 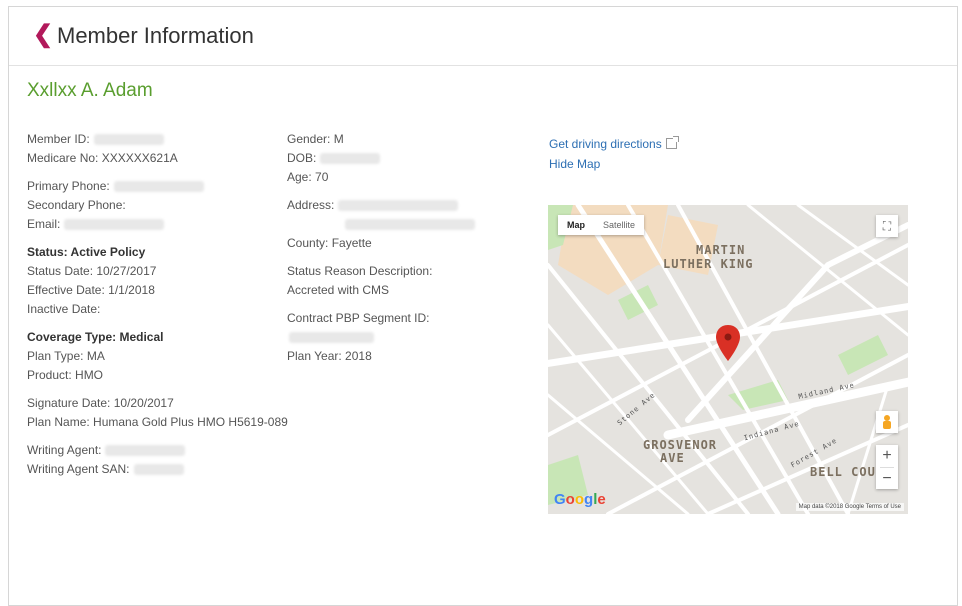 I want to click on gender: Gender: M, so click(x=315, y=139).